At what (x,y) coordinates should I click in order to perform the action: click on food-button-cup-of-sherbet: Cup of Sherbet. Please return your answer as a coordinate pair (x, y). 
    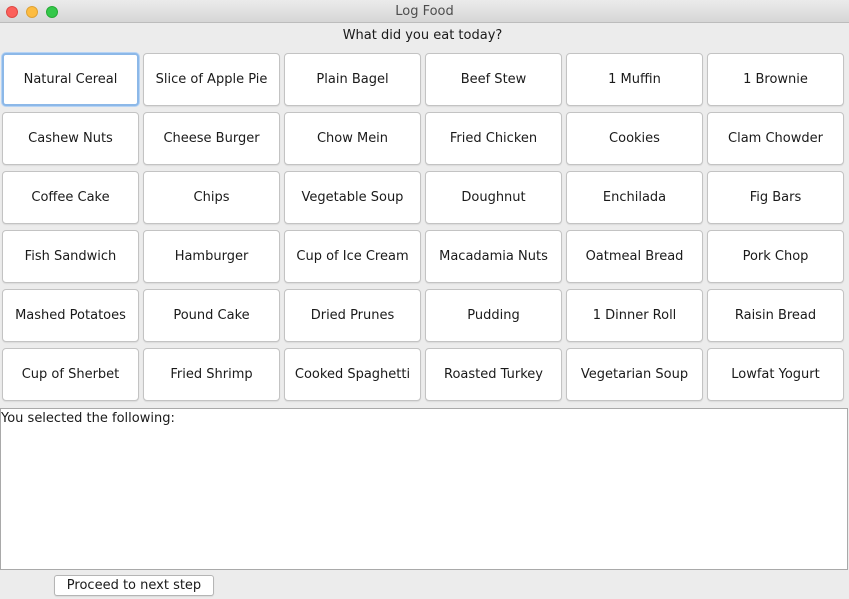
    Looking at the image, I should click on (70, 374).